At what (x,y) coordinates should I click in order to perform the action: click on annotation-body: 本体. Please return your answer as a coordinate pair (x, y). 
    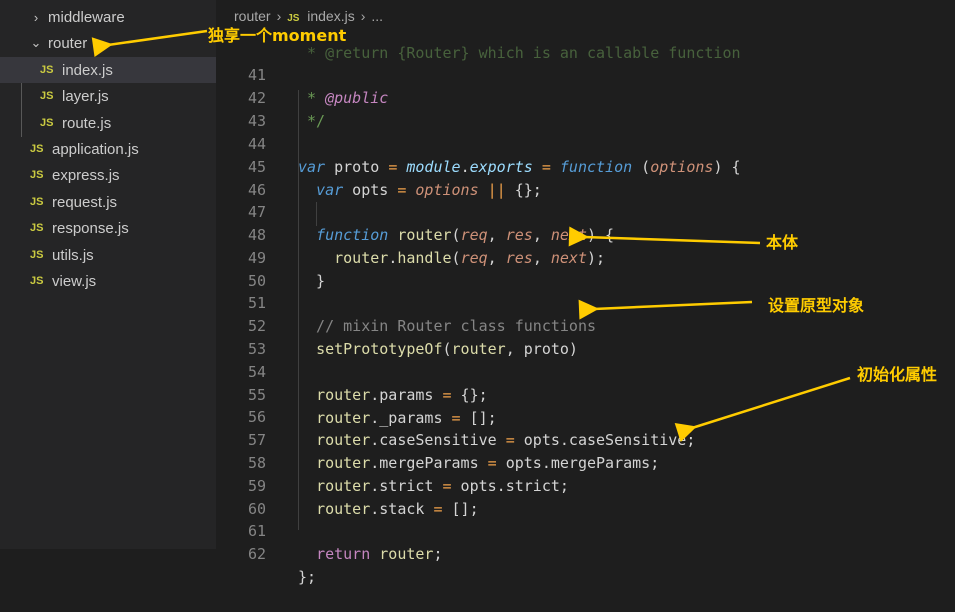
    Looking at the image, I should click on (782, 242).